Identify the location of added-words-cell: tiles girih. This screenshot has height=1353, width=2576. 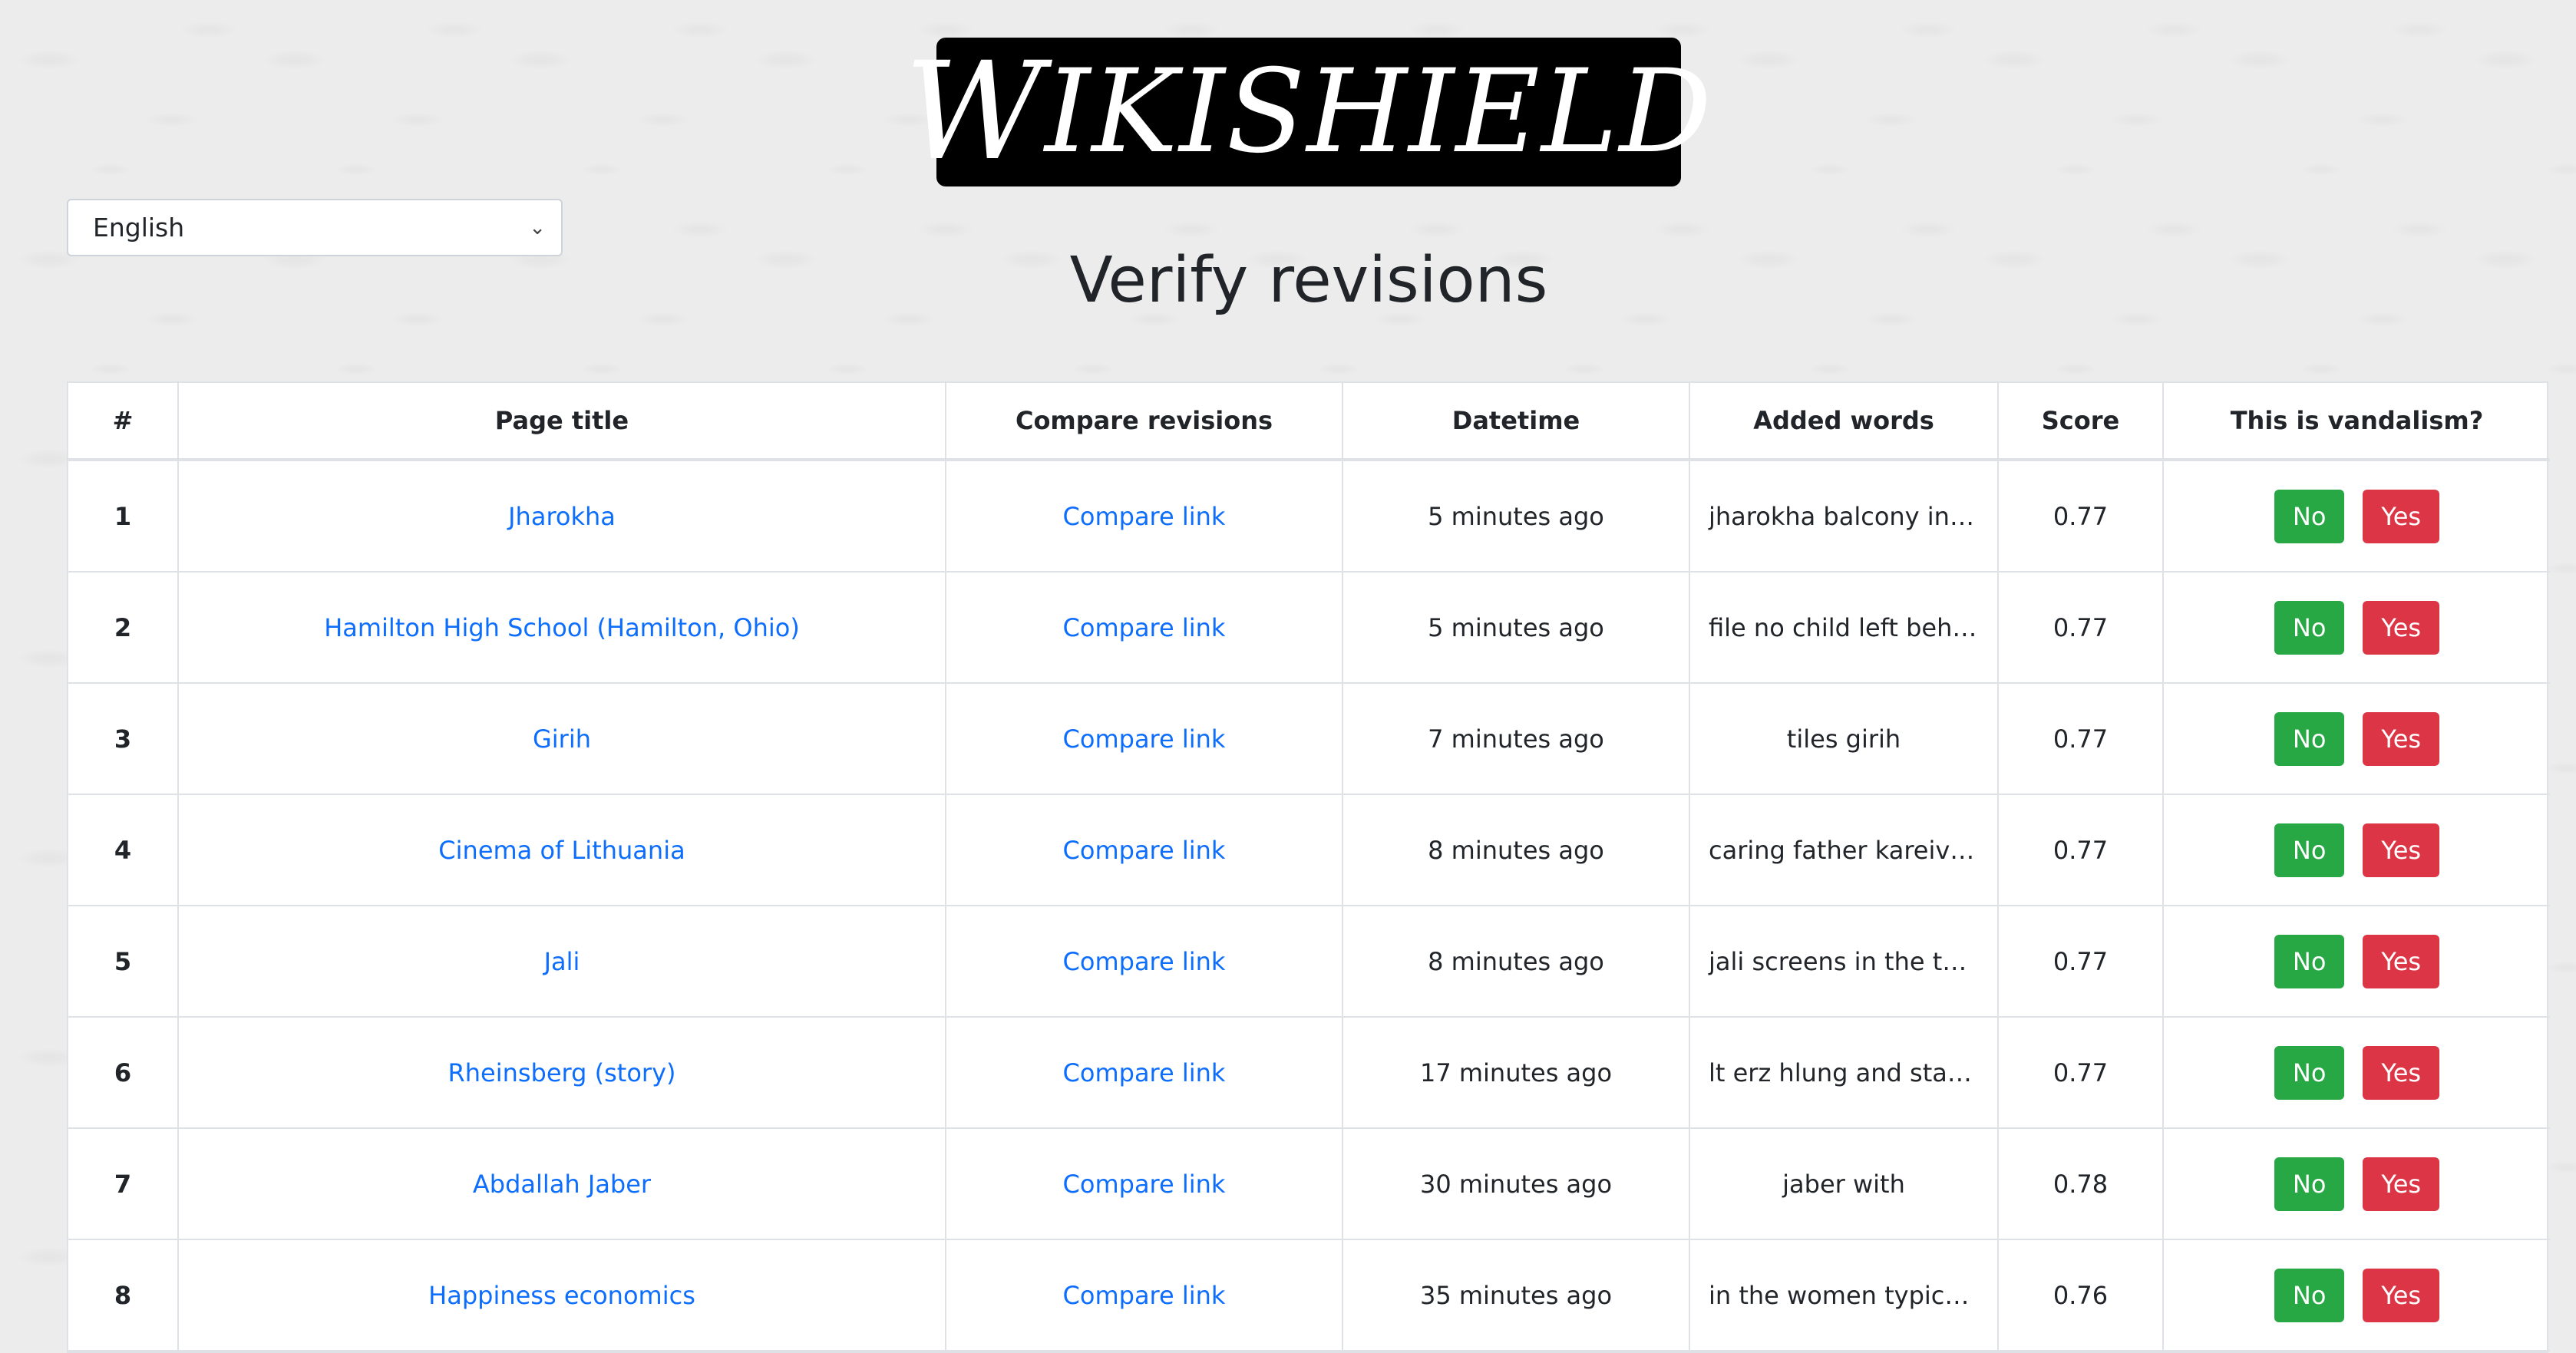
(1844, 739).